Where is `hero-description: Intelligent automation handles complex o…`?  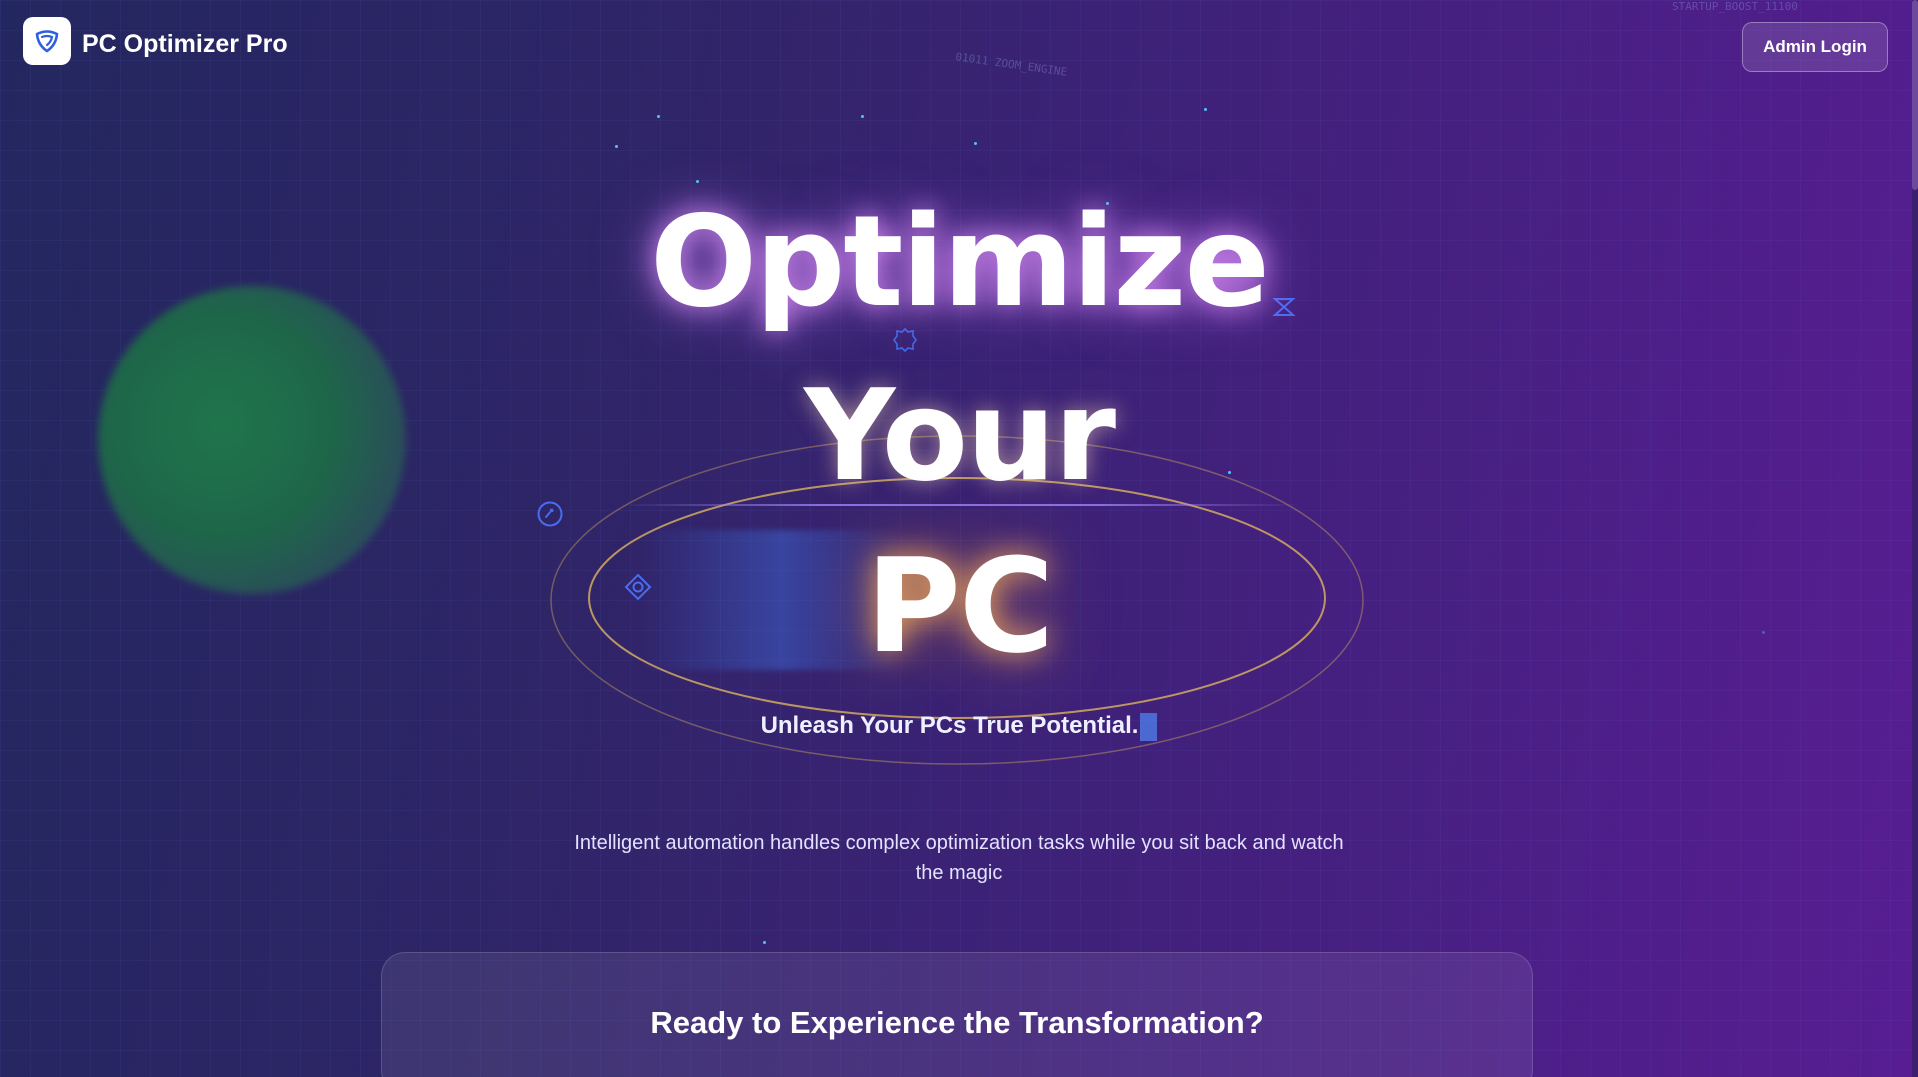
hero-description: Intelligent automation handles complex o… is located at coordinates (959, 858).